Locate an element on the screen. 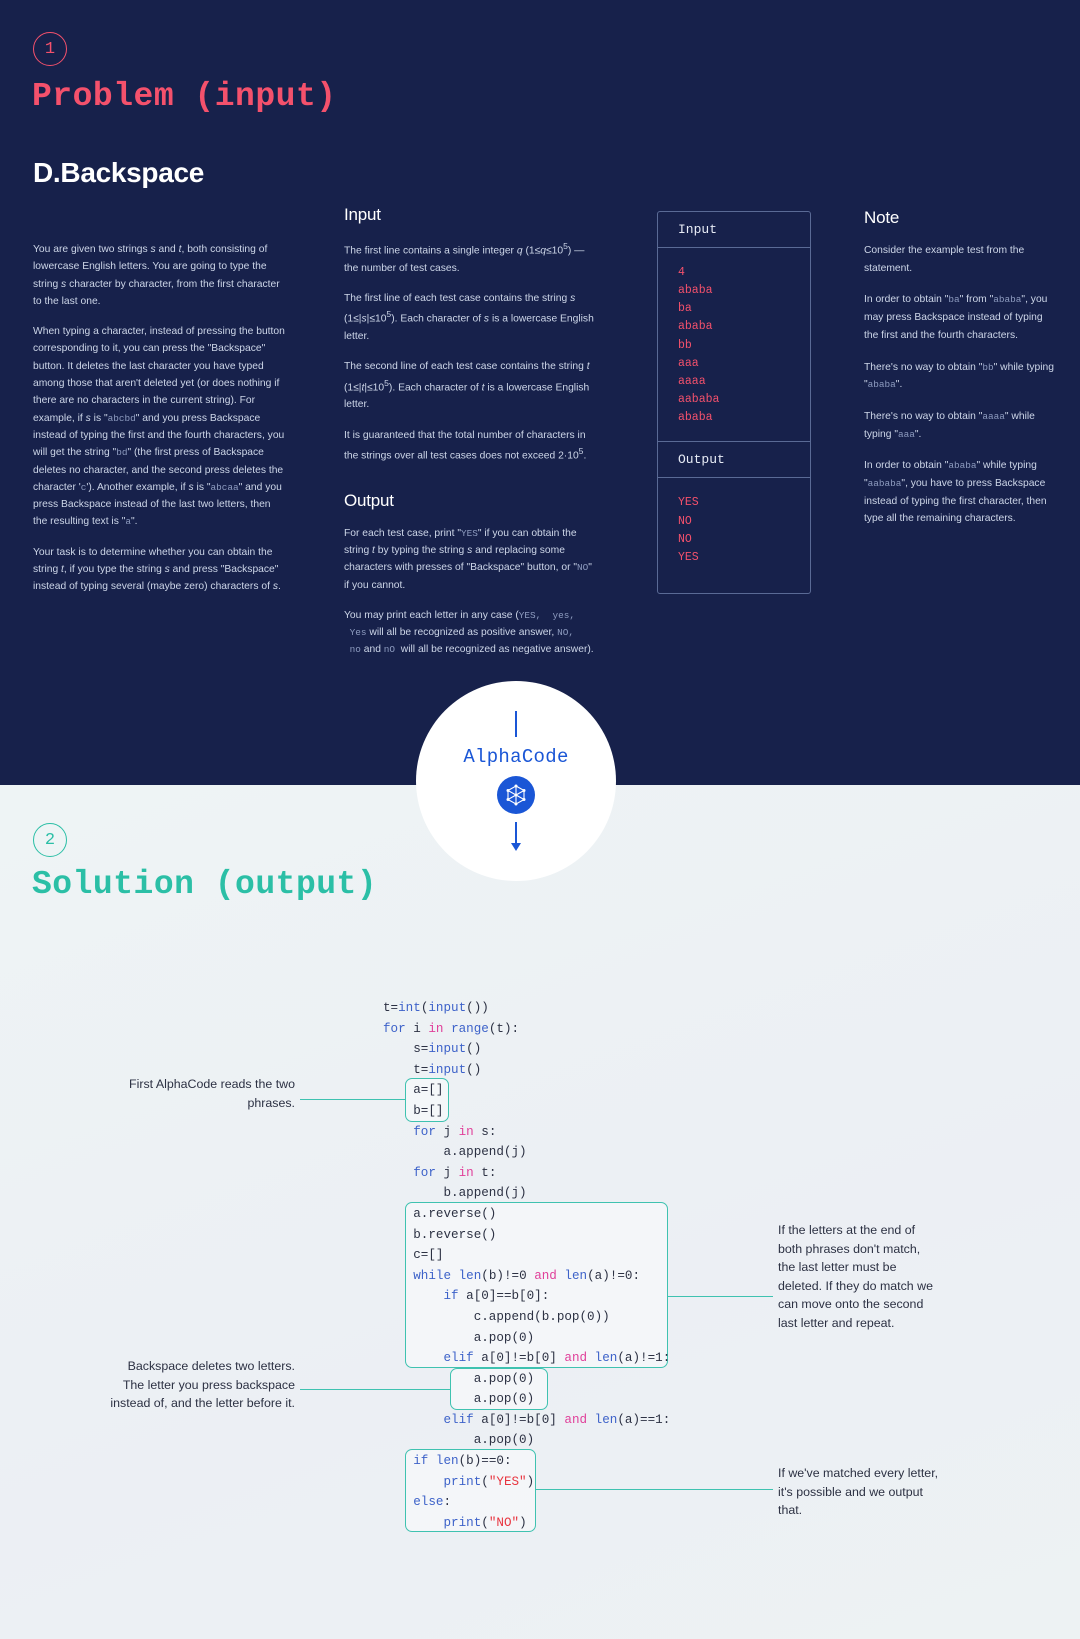 The image size is (1080, 1639). output-heading: Output is located at coordinates (369, 500).